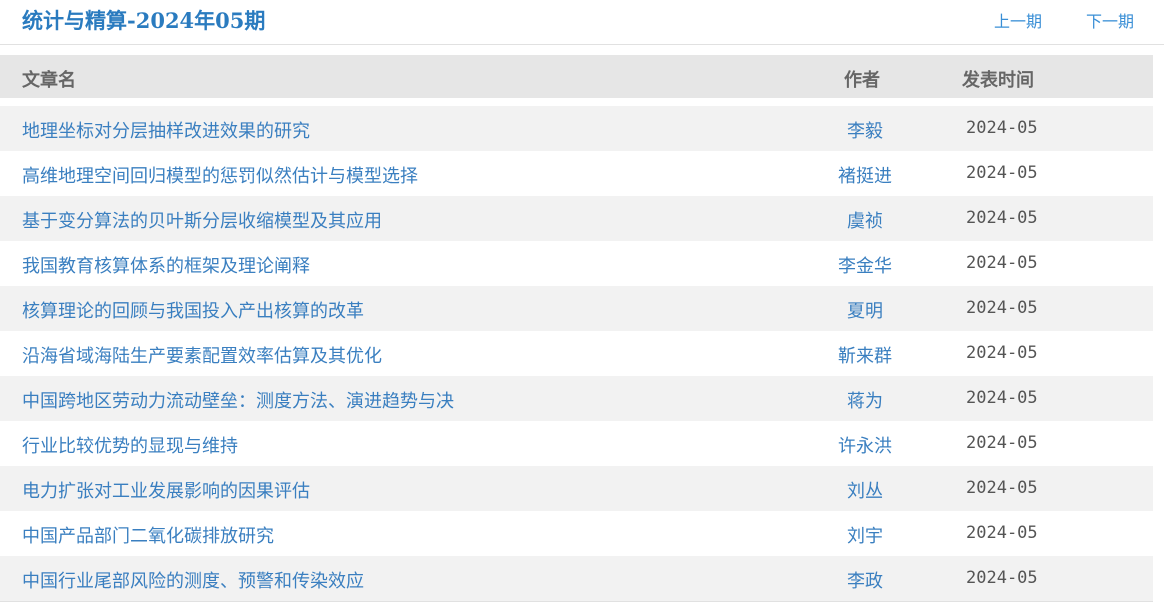  I want to click on author-link: 褚挺进, so click(865, 175).